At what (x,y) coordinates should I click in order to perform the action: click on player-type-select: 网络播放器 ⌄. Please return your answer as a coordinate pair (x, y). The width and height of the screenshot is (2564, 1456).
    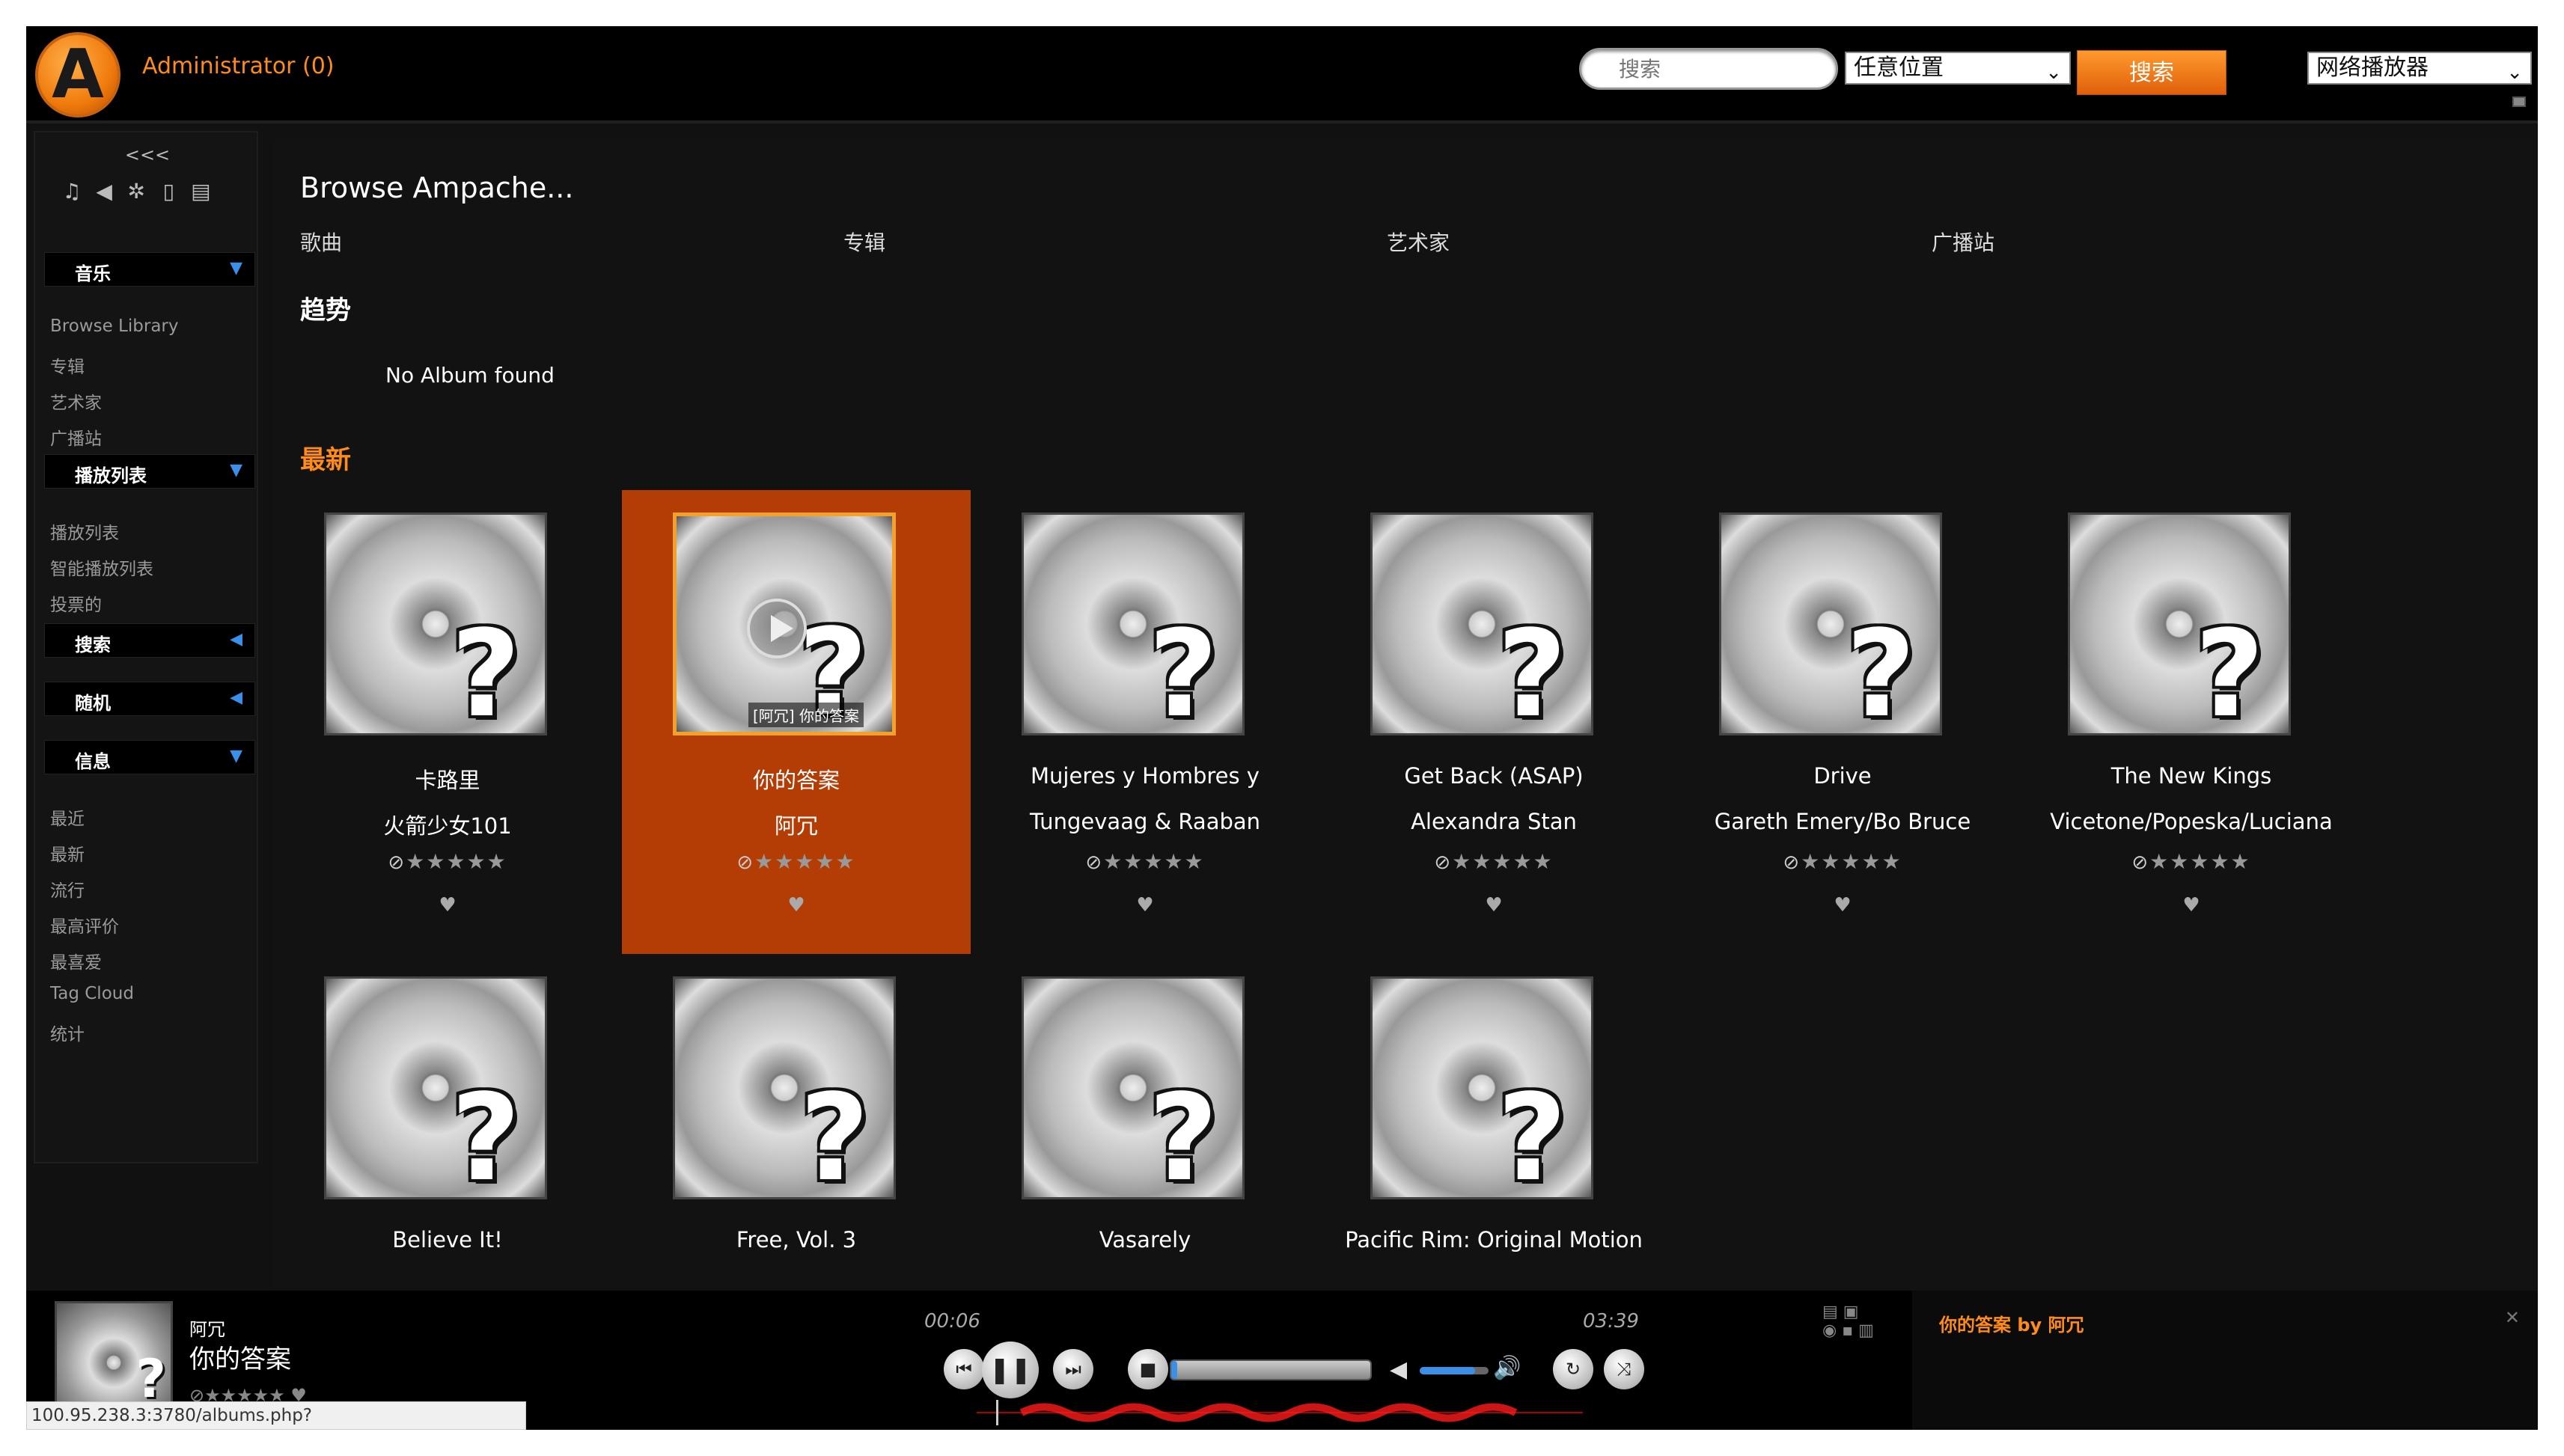
    Looking at the image, I should click on (2419, 68).